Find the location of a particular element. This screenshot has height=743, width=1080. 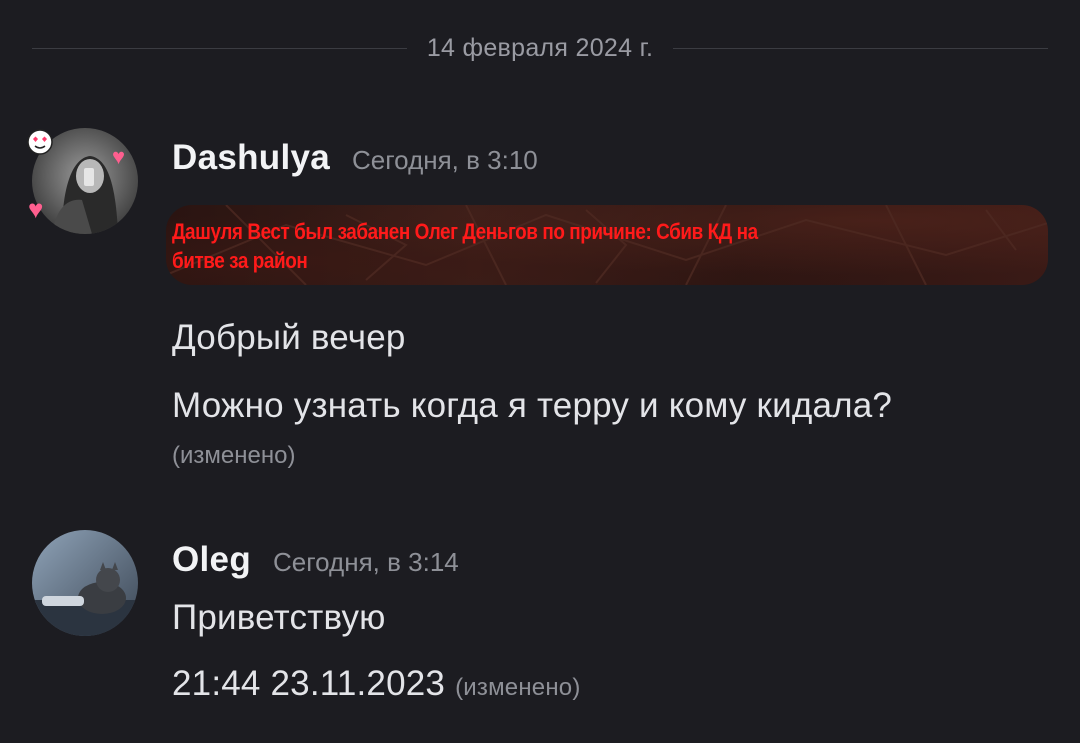

message-header: Oleg Сегодня, в 3:14 is located at coordinates (315, 560).